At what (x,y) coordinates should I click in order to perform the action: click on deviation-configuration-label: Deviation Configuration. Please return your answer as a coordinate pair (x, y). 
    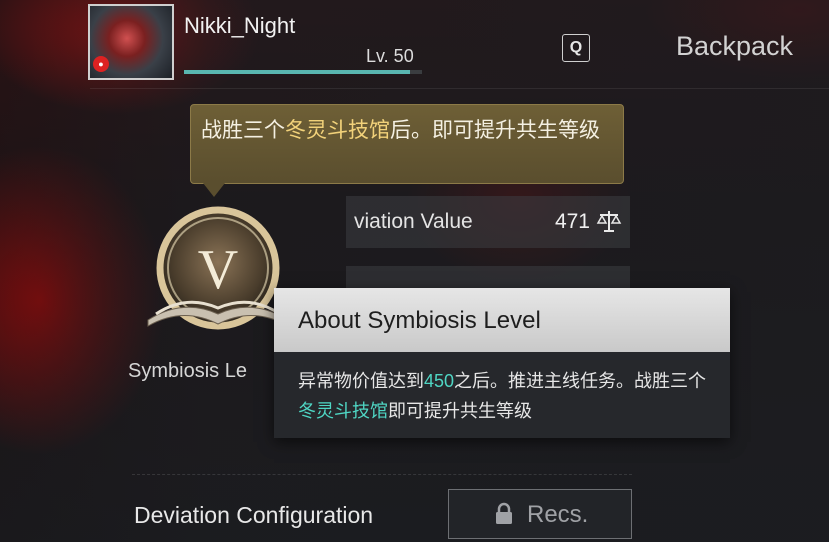
    Looking at the image, I should click on (254, 515).